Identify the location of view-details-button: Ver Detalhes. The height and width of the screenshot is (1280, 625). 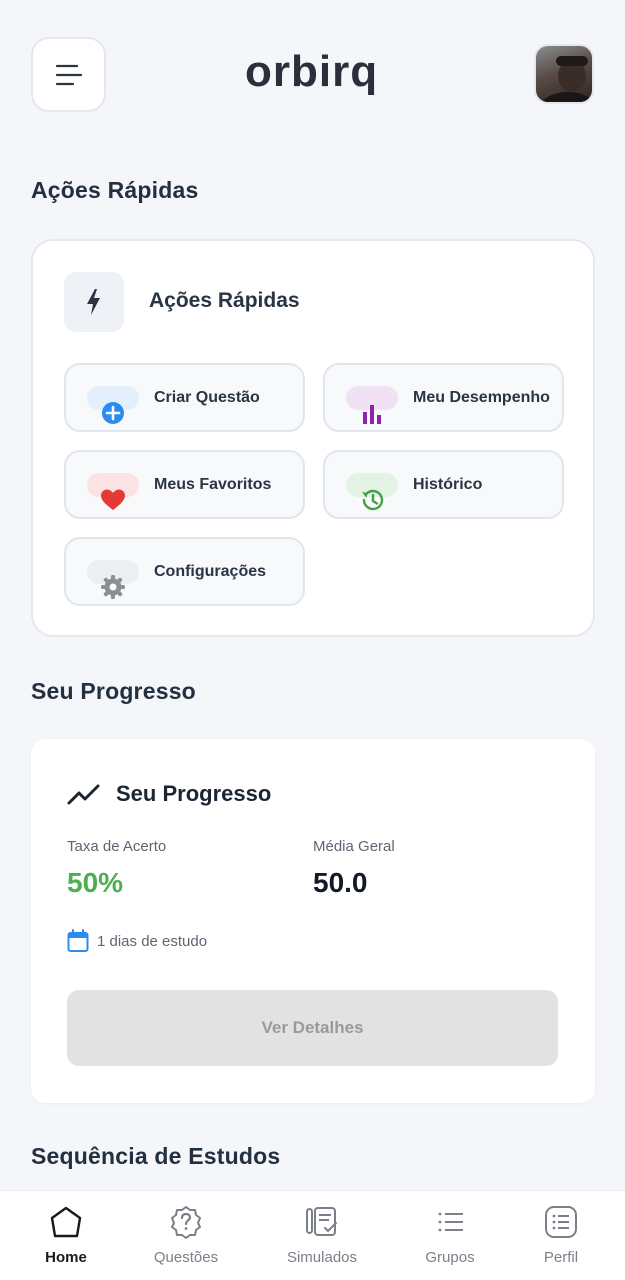
(312, 1028).